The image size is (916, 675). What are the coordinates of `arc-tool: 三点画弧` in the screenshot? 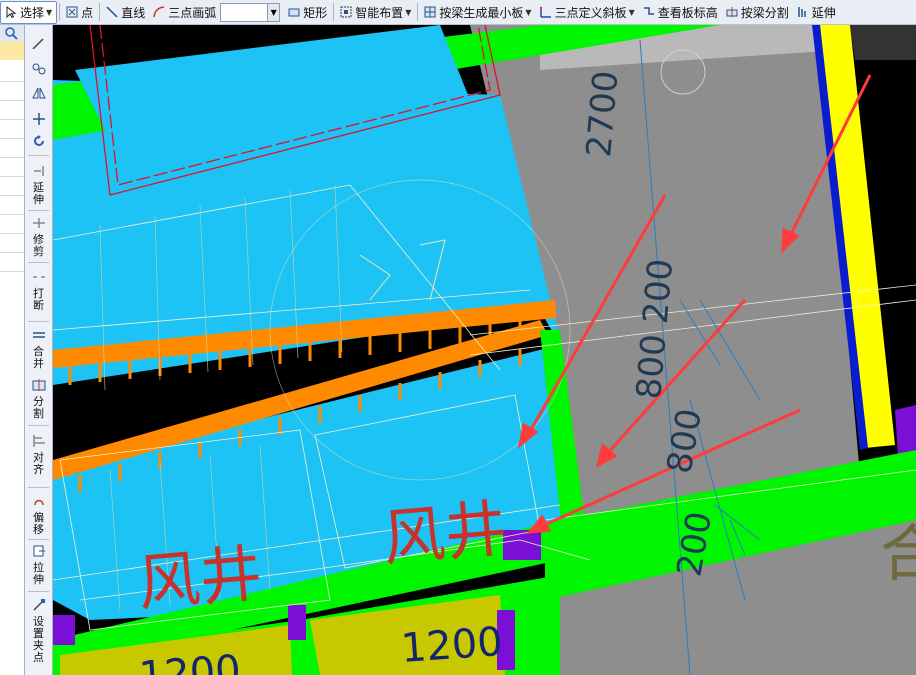 It's located at (184, 12).